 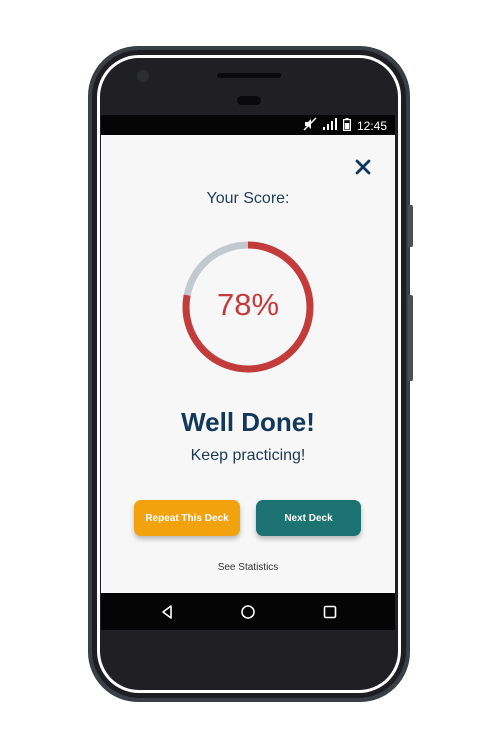 What do you see at coordinates (248, 567) in the screenshot?
I see `see-statistics-link: See Statistics` at bounding box center [248, 567].